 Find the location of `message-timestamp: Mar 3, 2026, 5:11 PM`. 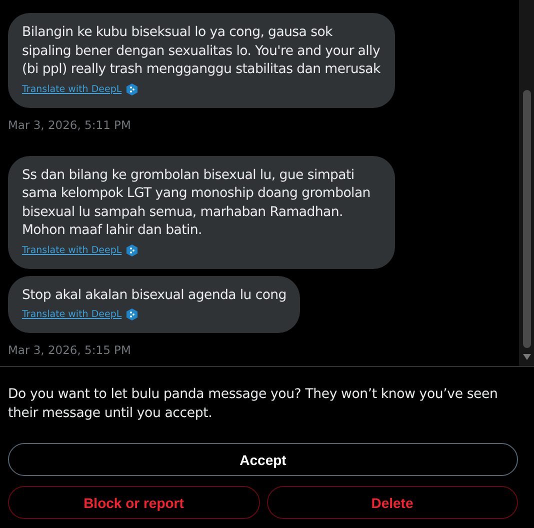

message-timestamp: Mar 3, 2026, 5:11 PM is located at coordinates (69, 125).